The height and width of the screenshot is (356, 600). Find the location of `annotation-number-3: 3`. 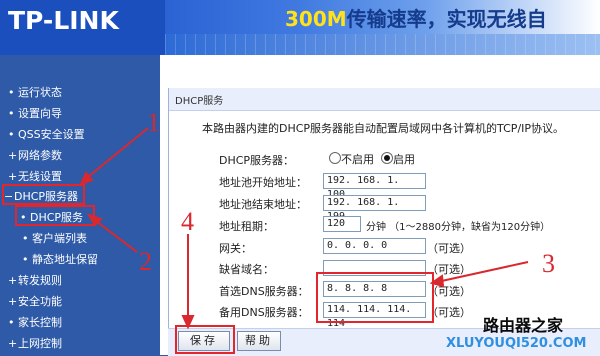

annotation-number-3: 3 is located at coordinates (548, 263).